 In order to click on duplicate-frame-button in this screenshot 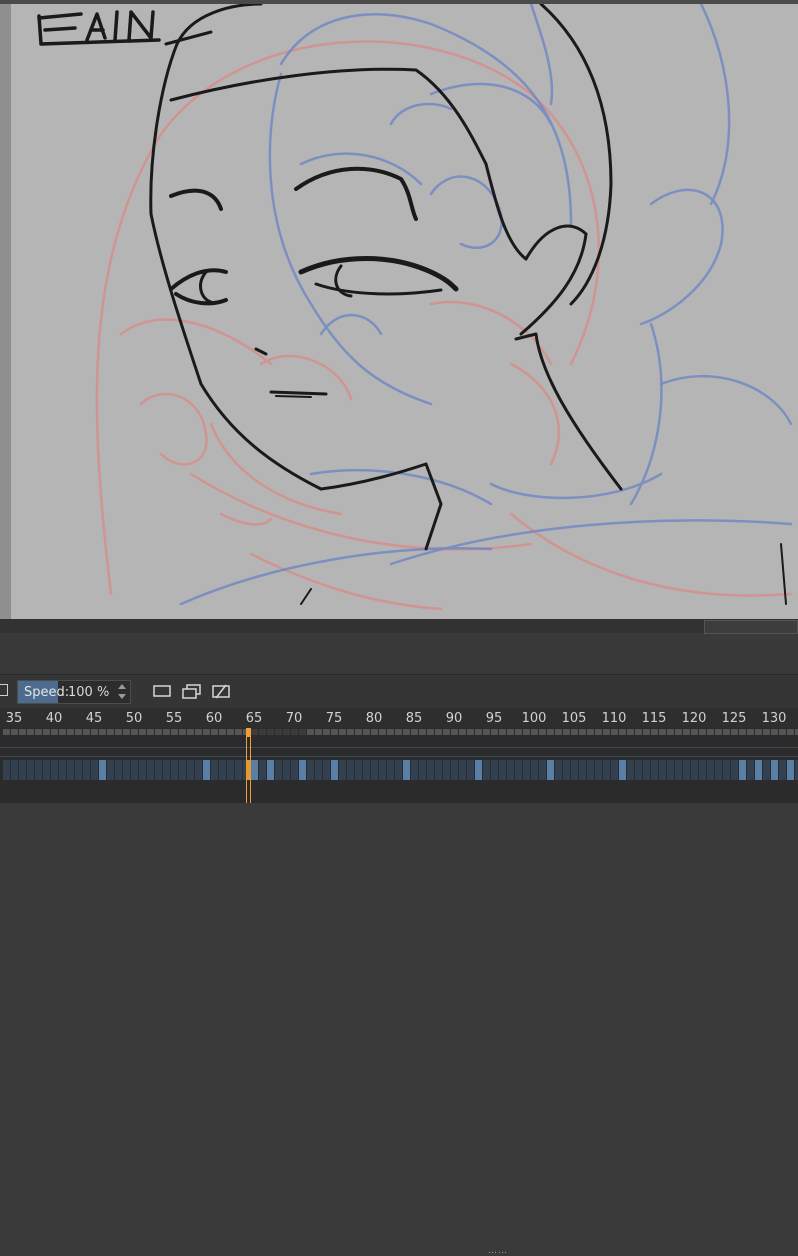, I will do `click(191, 692)`.